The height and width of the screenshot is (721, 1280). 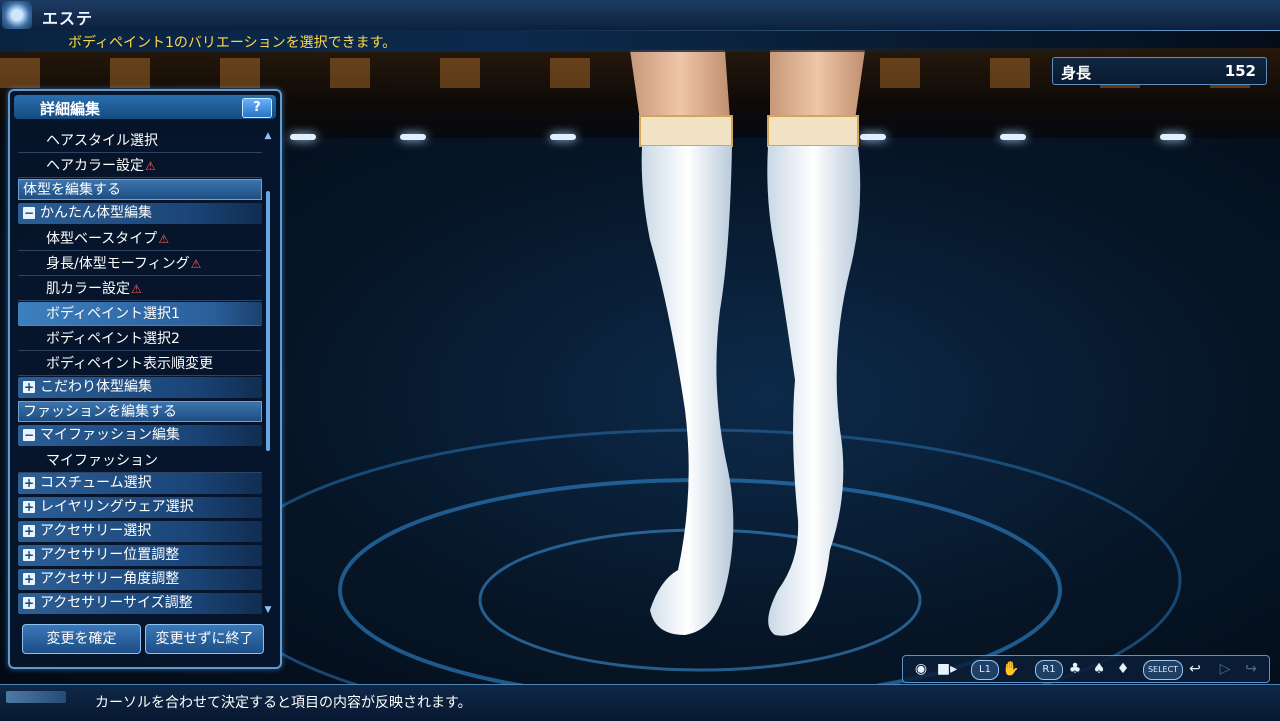 What do you see at coordinates (36, 697) in the screenshot?
I see `pso2-logo` at bounding box center [36, 697].